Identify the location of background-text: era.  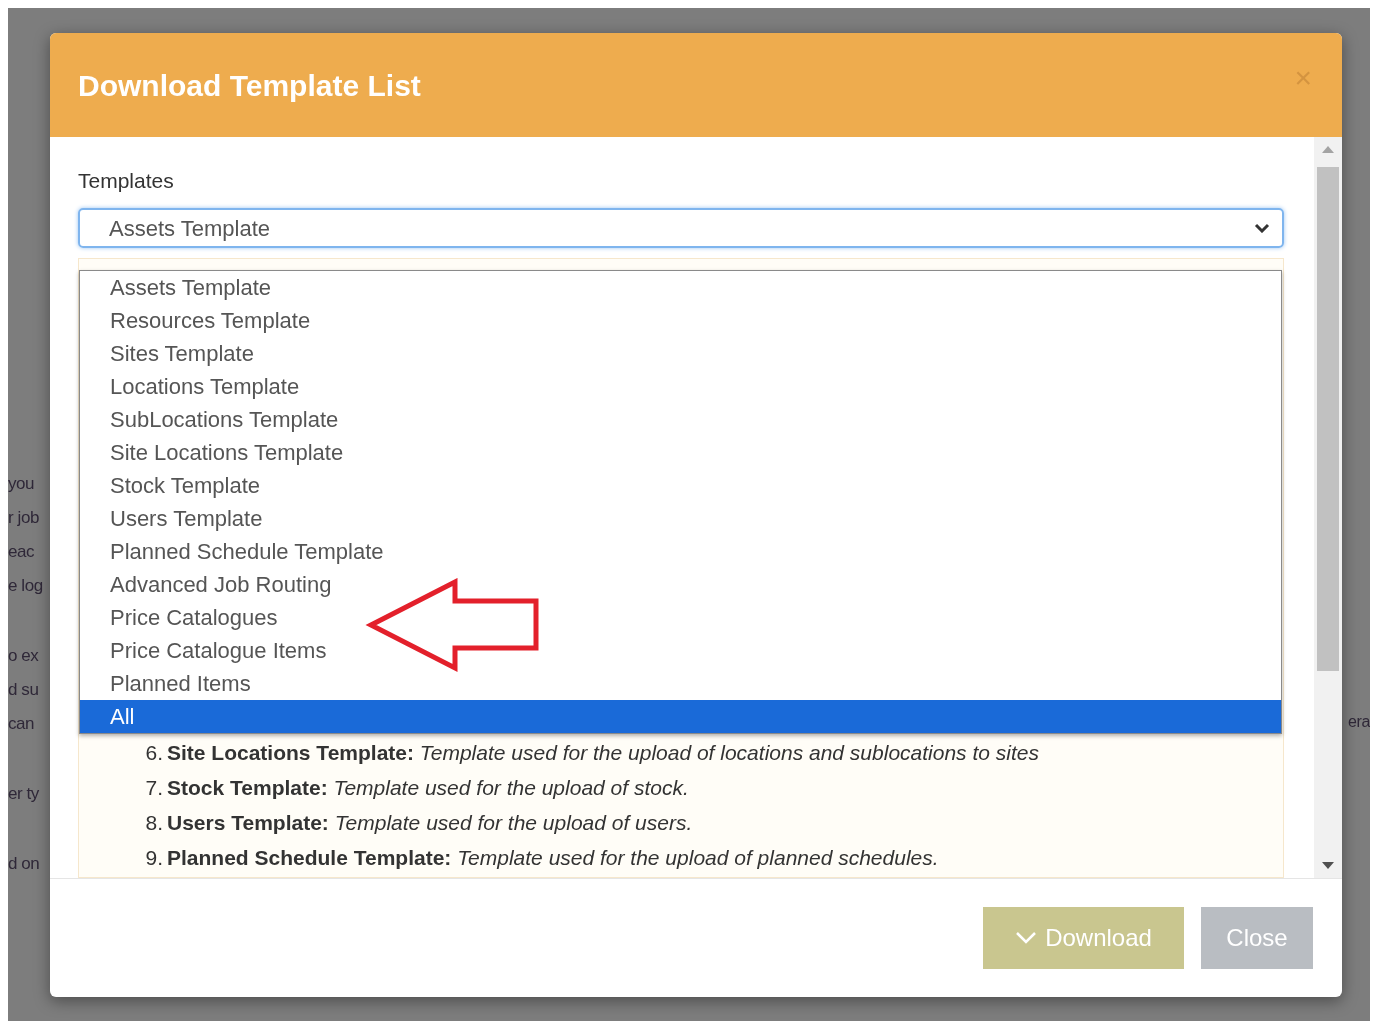
(1359, 722).